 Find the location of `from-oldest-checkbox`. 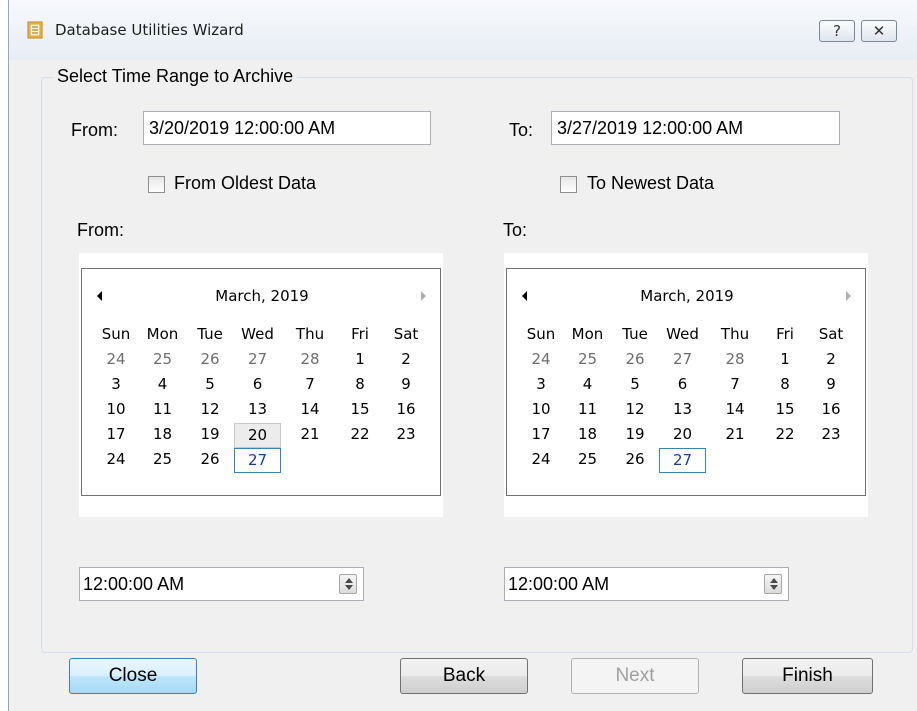

from-oldest-checkbox is located at coordinates (156, 184).